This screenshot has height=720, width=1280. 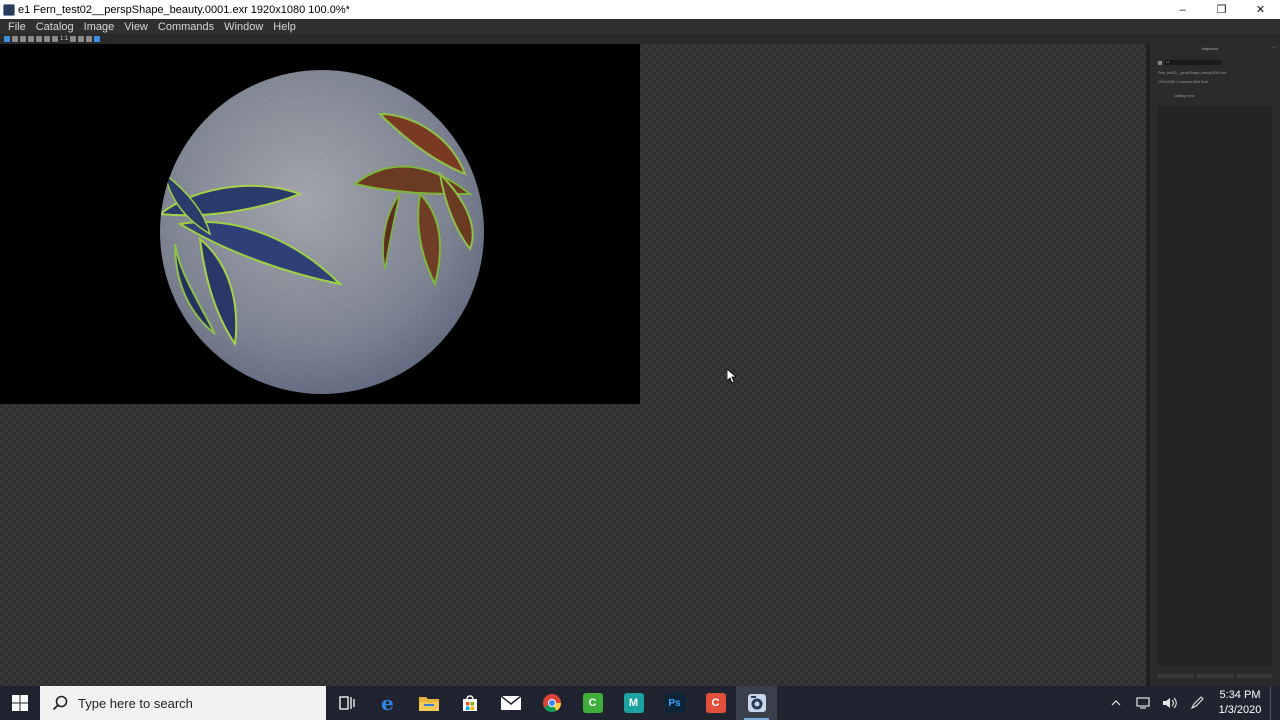 I want to click on clock-date: 1/3/2020, so click(x=1240, y=710).